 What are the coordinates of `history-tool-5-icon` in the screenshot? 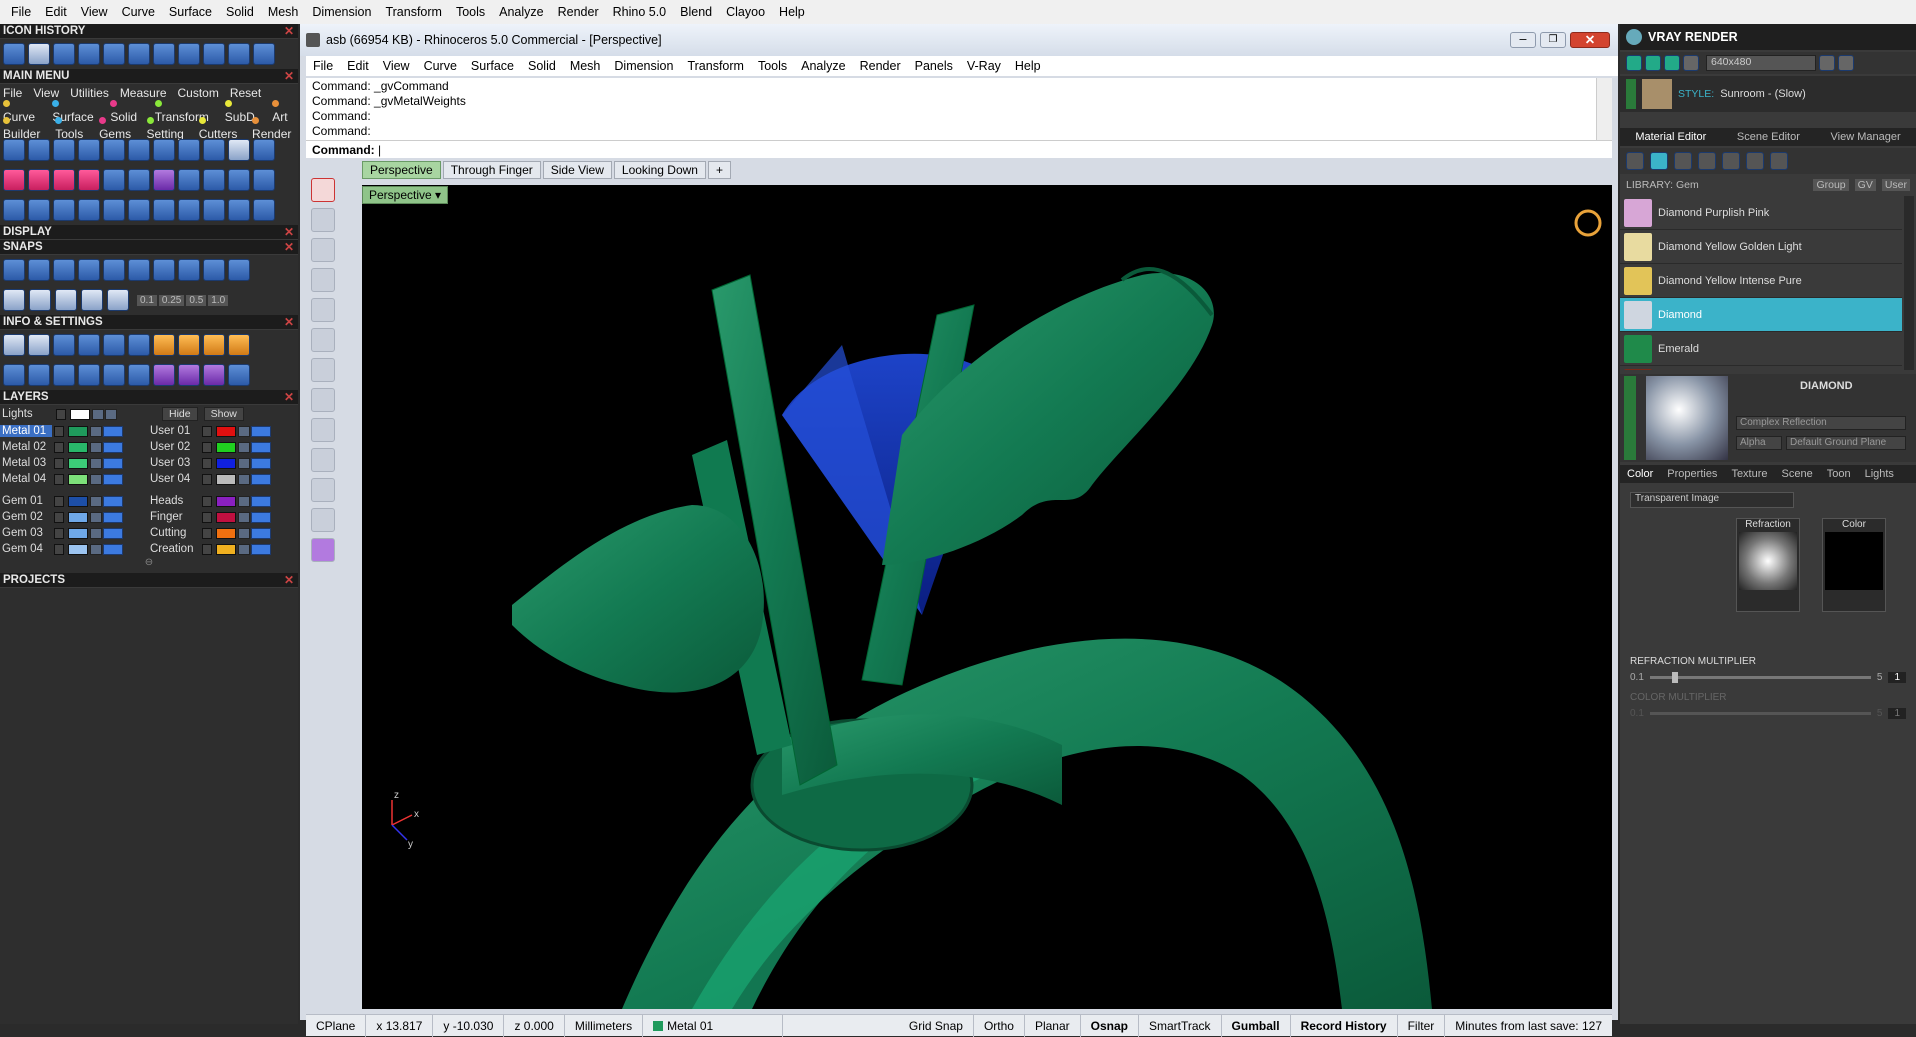 It's located at (114, 54).